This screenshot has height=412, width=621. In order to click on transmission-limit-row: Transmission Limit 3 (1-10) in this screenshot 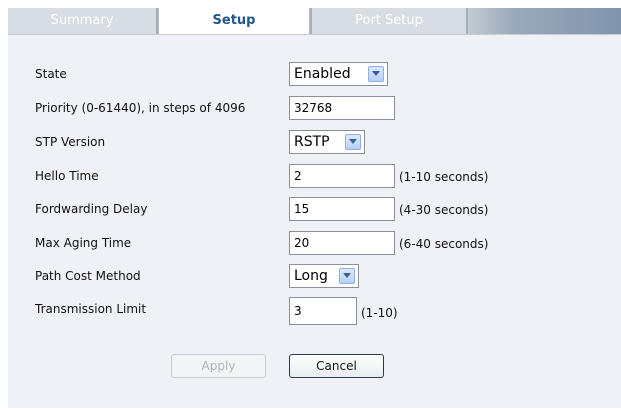, I will do `click(314, 311)`.